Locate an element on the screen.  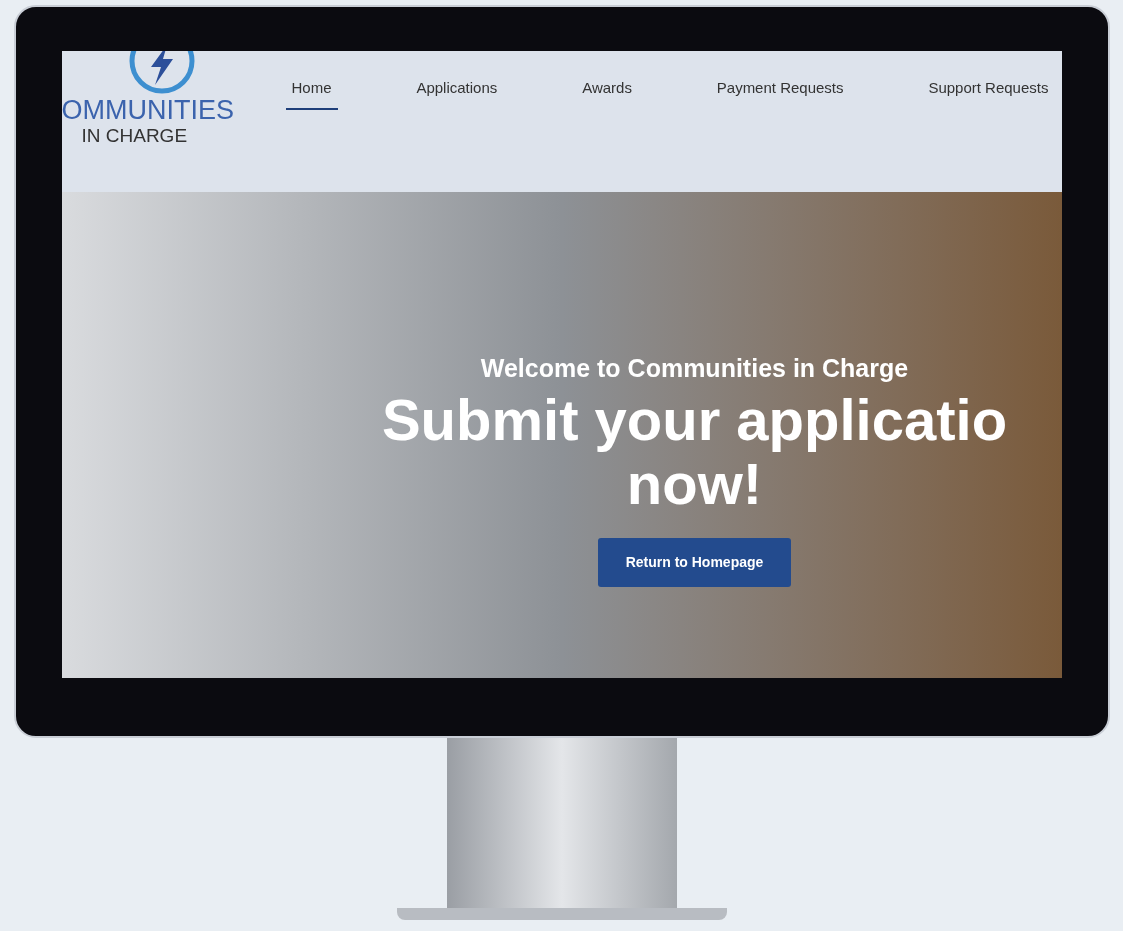
hero-headline: Submit your applicatio is located at coordinates (694, 419).